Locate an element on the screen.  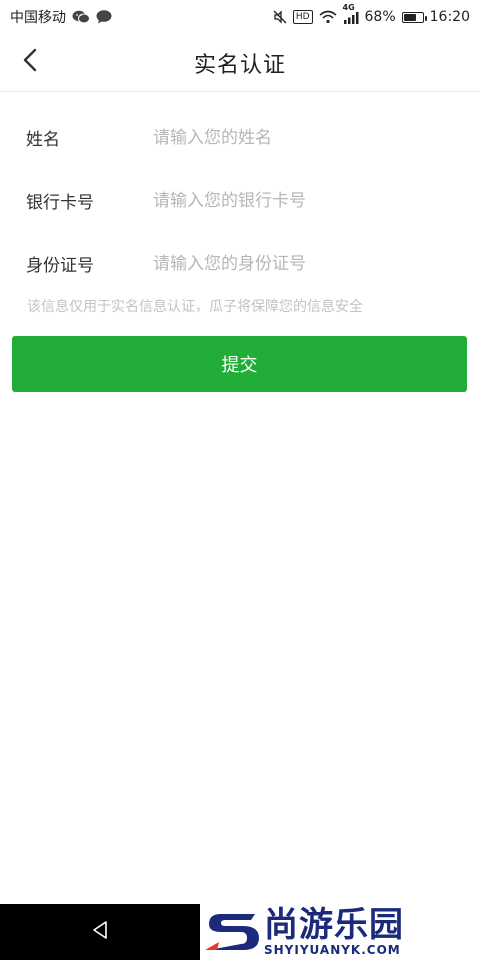
watermark-text: 尚游乐园 SHYIYUANYK.COM is located at coordinates (334, 932).